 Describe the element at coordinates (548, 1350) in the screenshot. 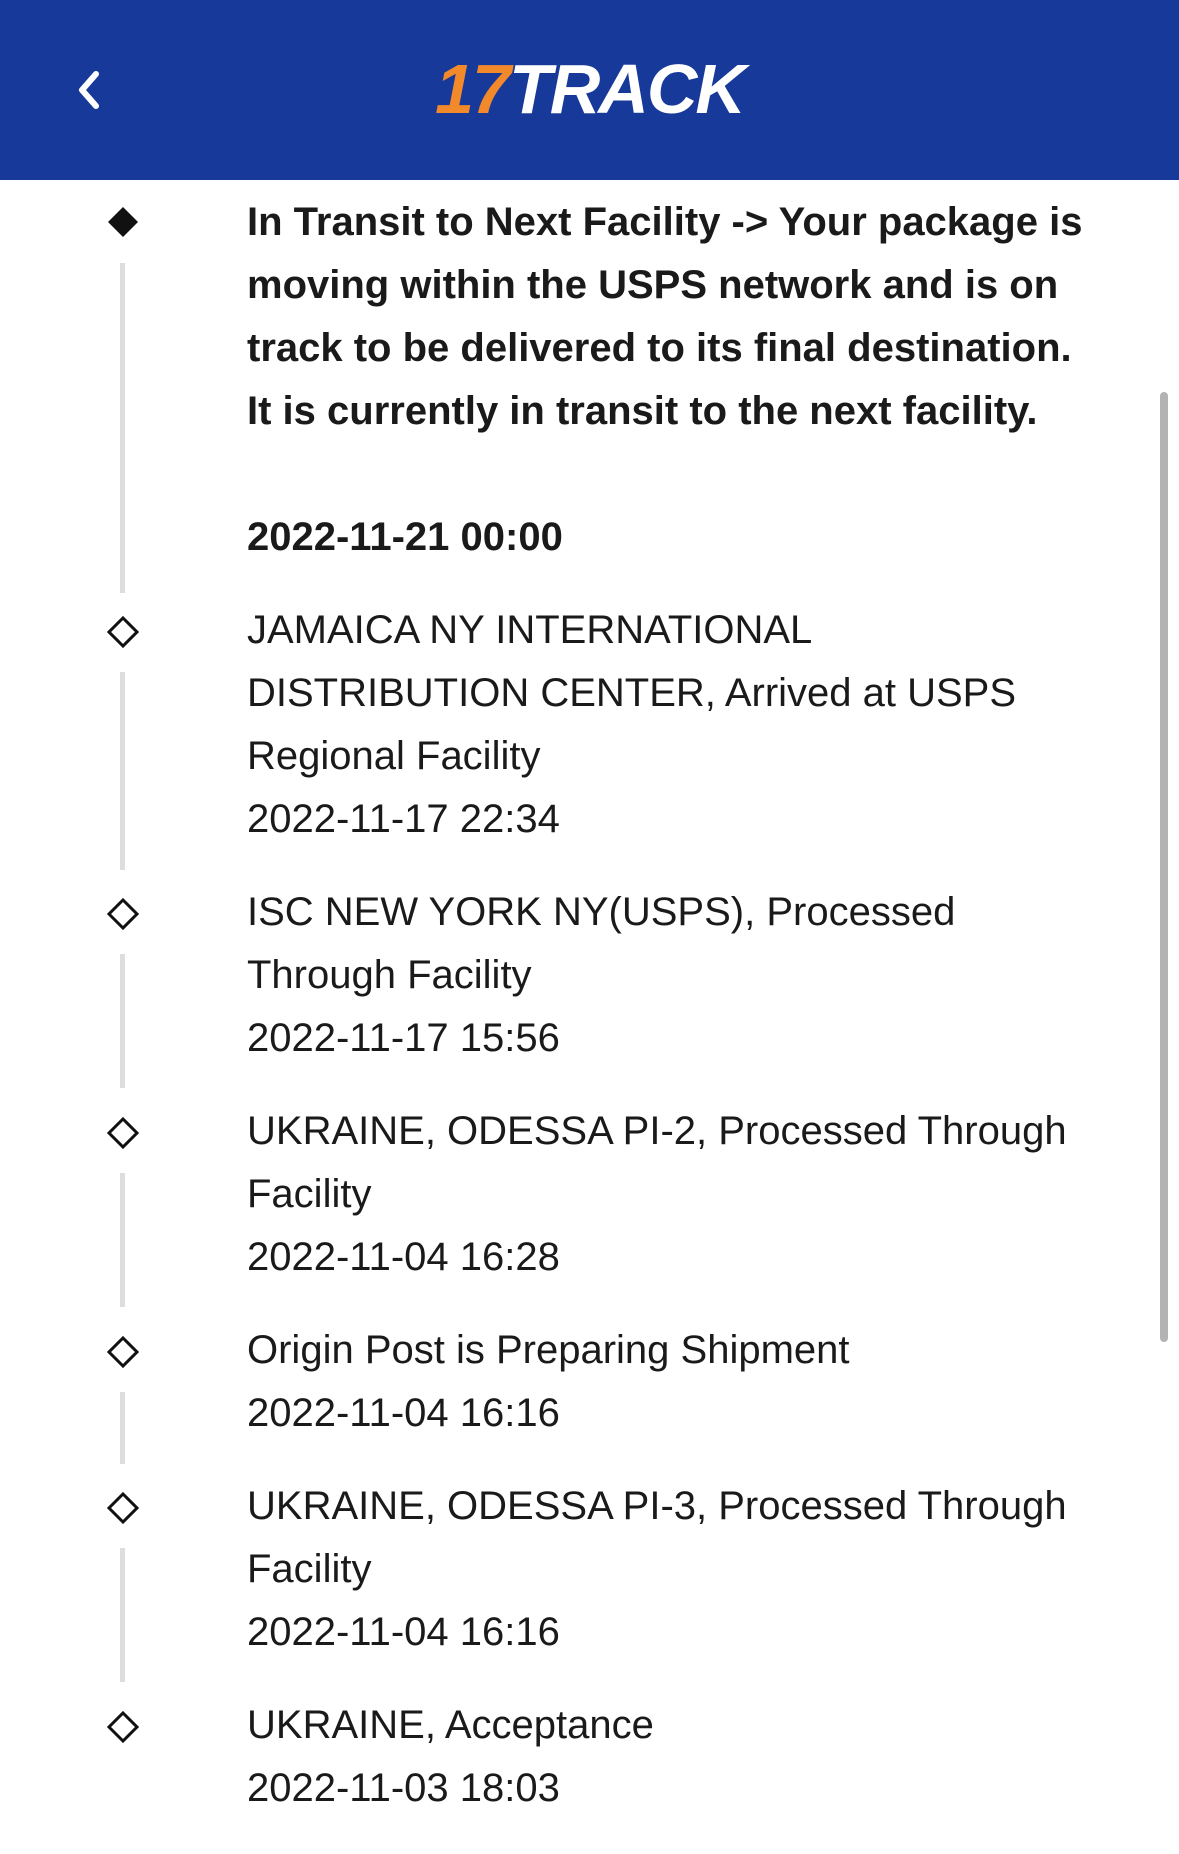

I see `event-description: Origin Post is Preparing Shipment` at that location.